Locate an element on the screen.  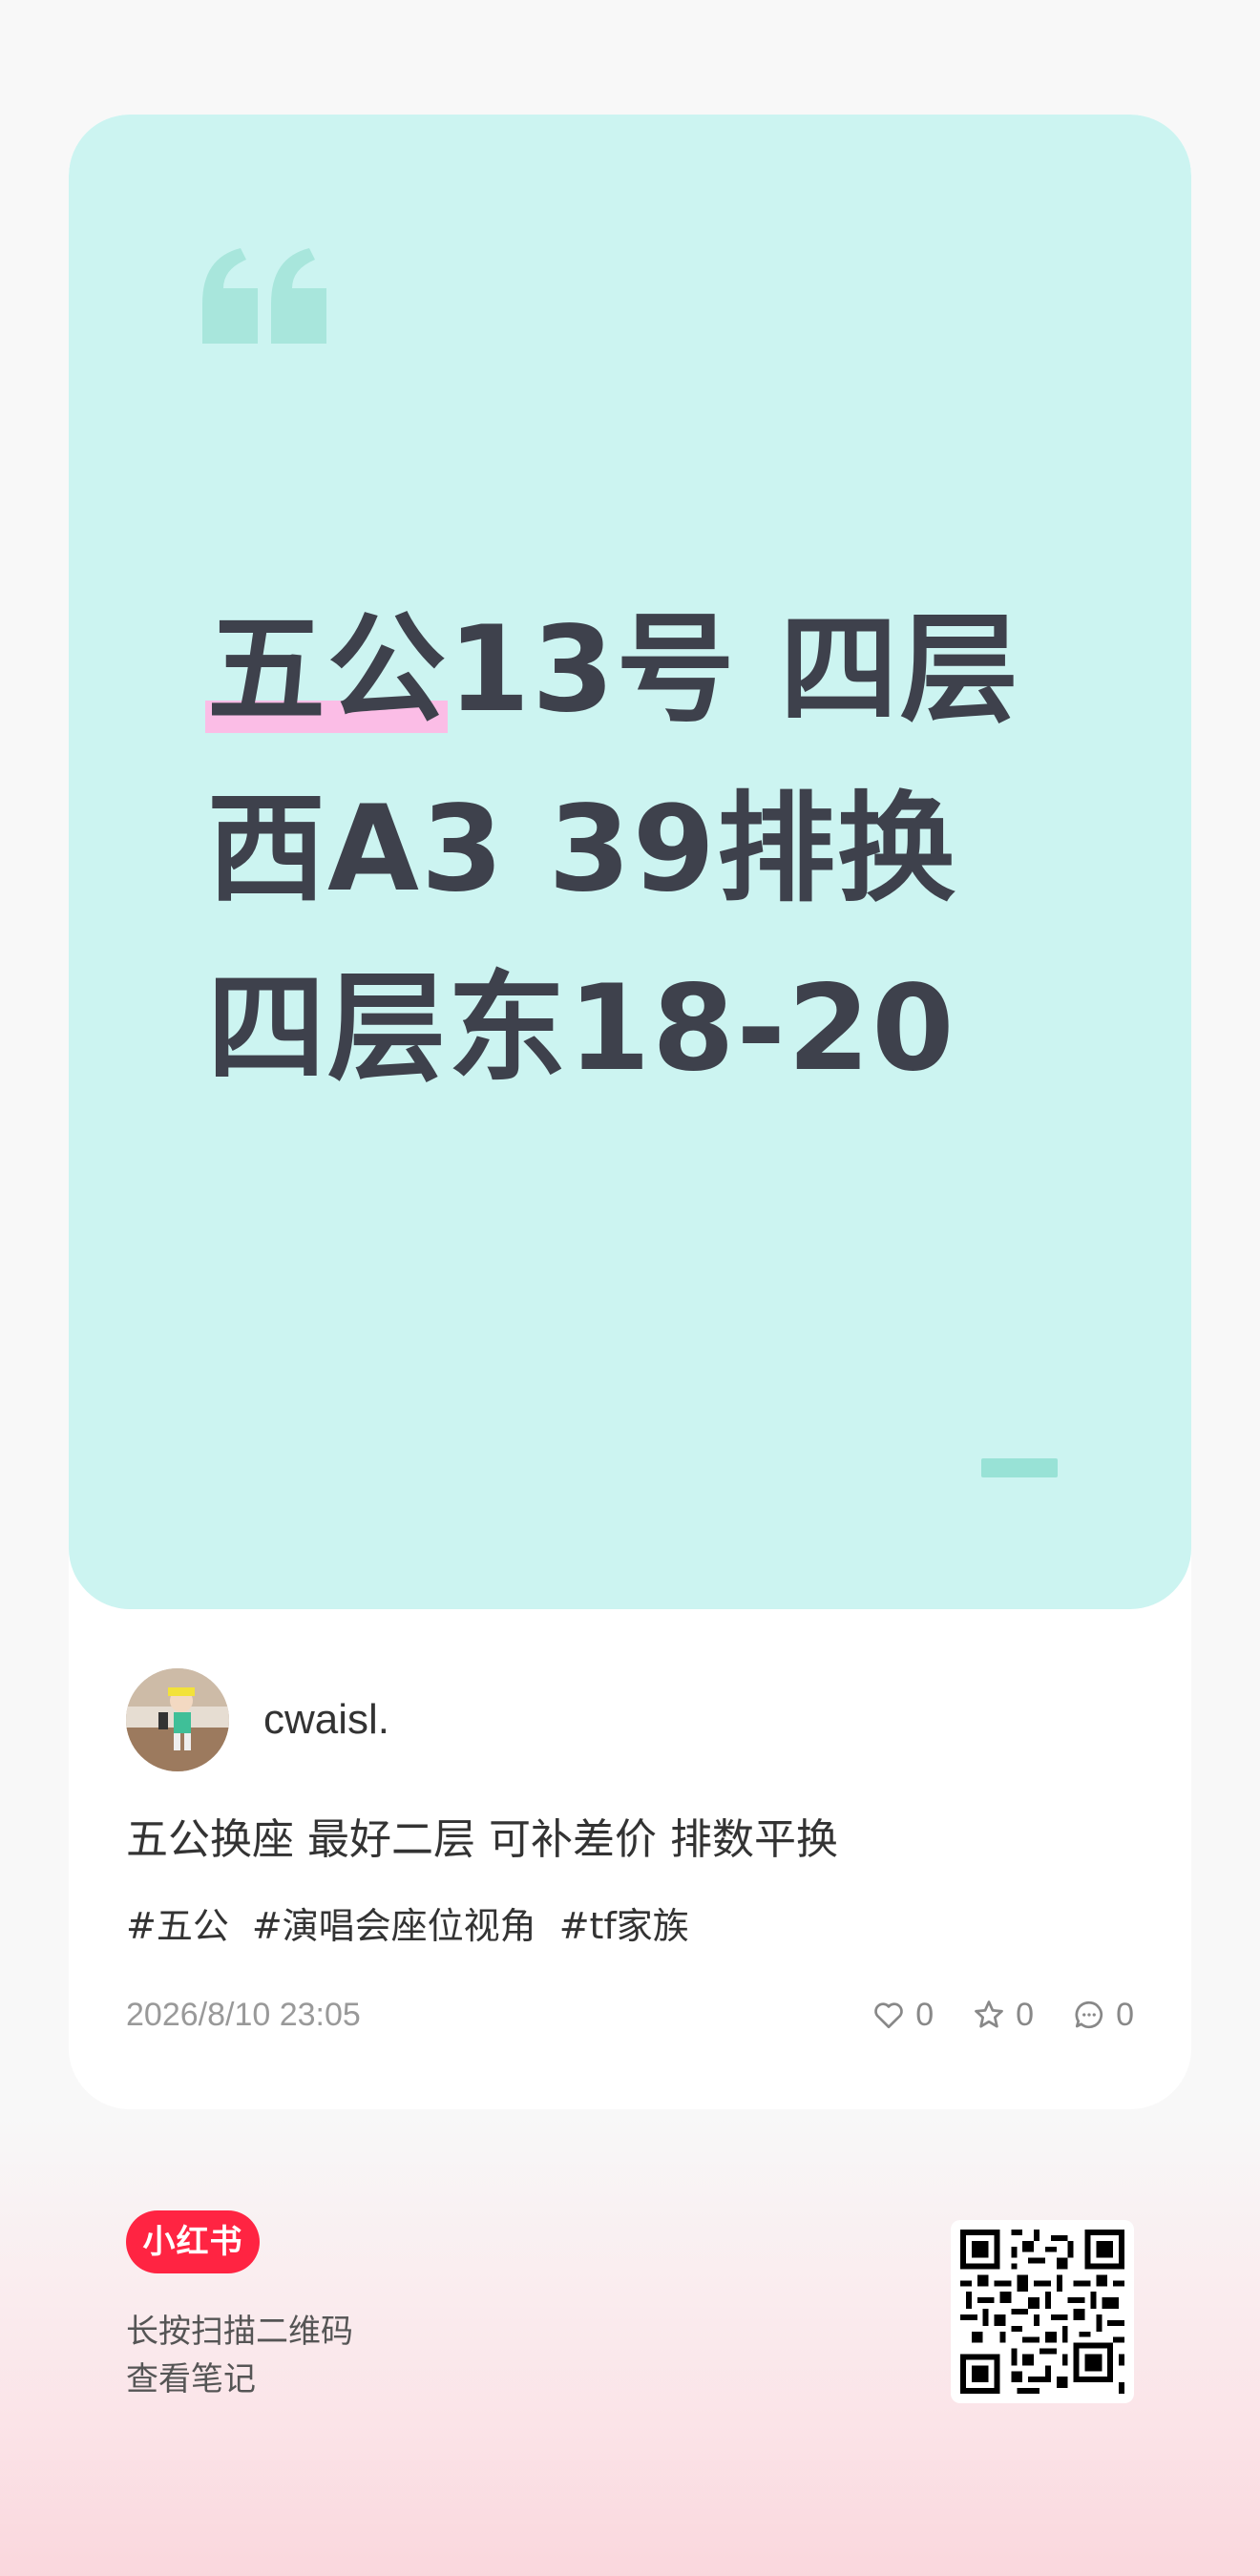
qr-code-icon is located at coordinates (1042, 2312).